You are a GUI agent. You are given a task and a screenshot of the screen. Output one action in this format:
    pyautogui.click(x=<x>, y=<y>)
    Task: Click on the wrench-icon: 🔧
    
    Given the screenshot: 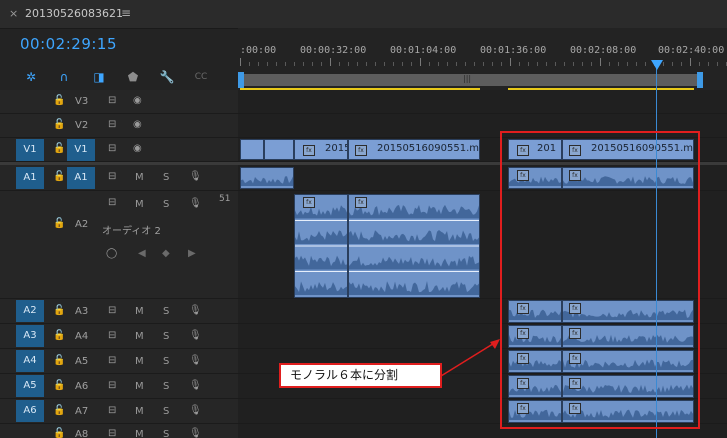 What is the action you would take?
    pyautogui.click(x=167, y=77)
    